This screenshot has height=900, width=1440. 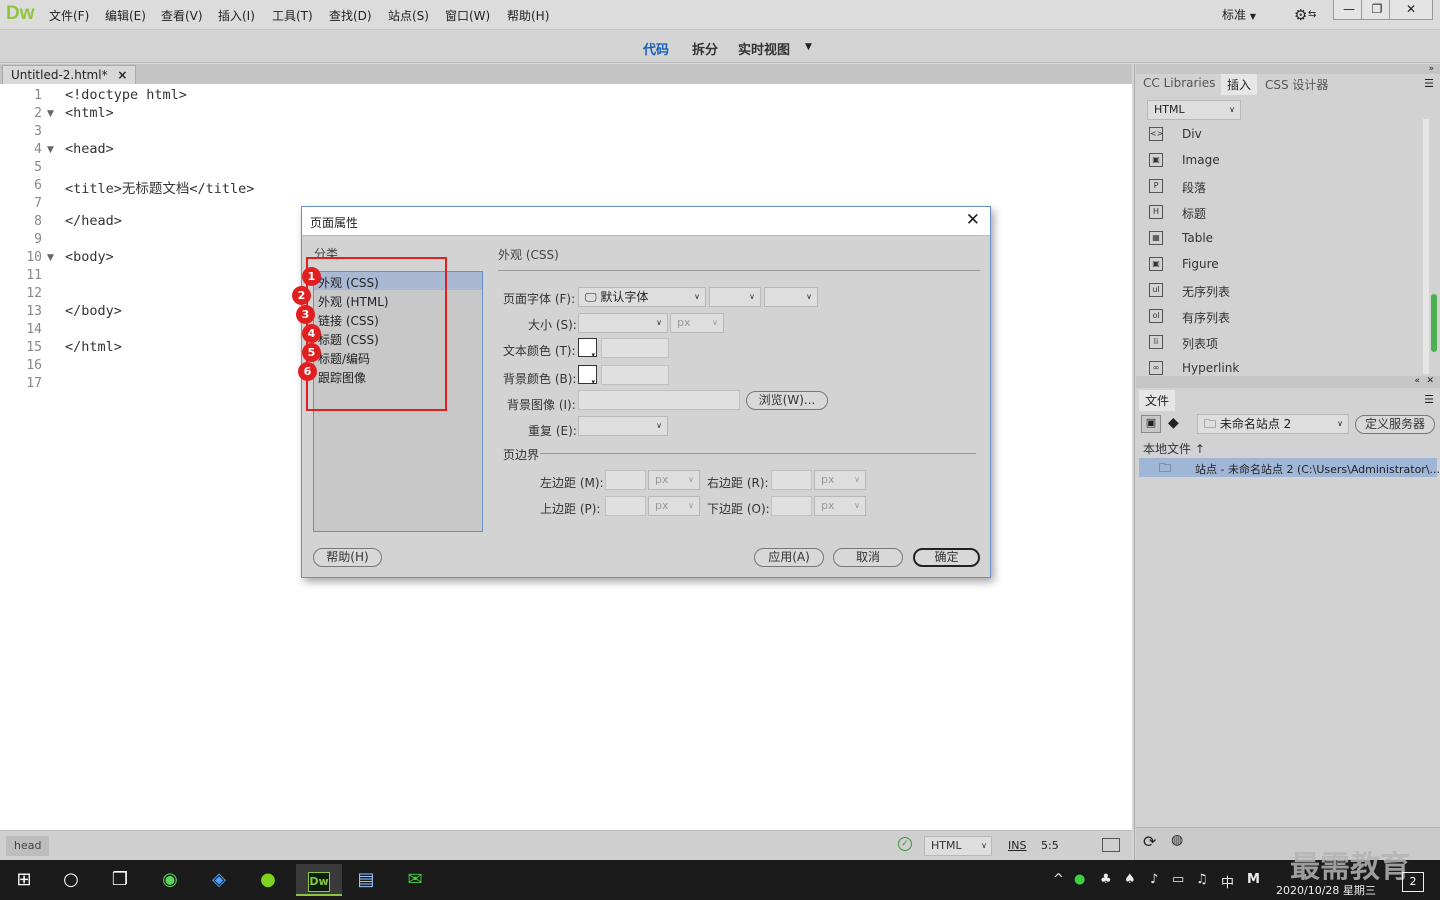 I want to click on code-line: <body>, so click(x=89, y=257).